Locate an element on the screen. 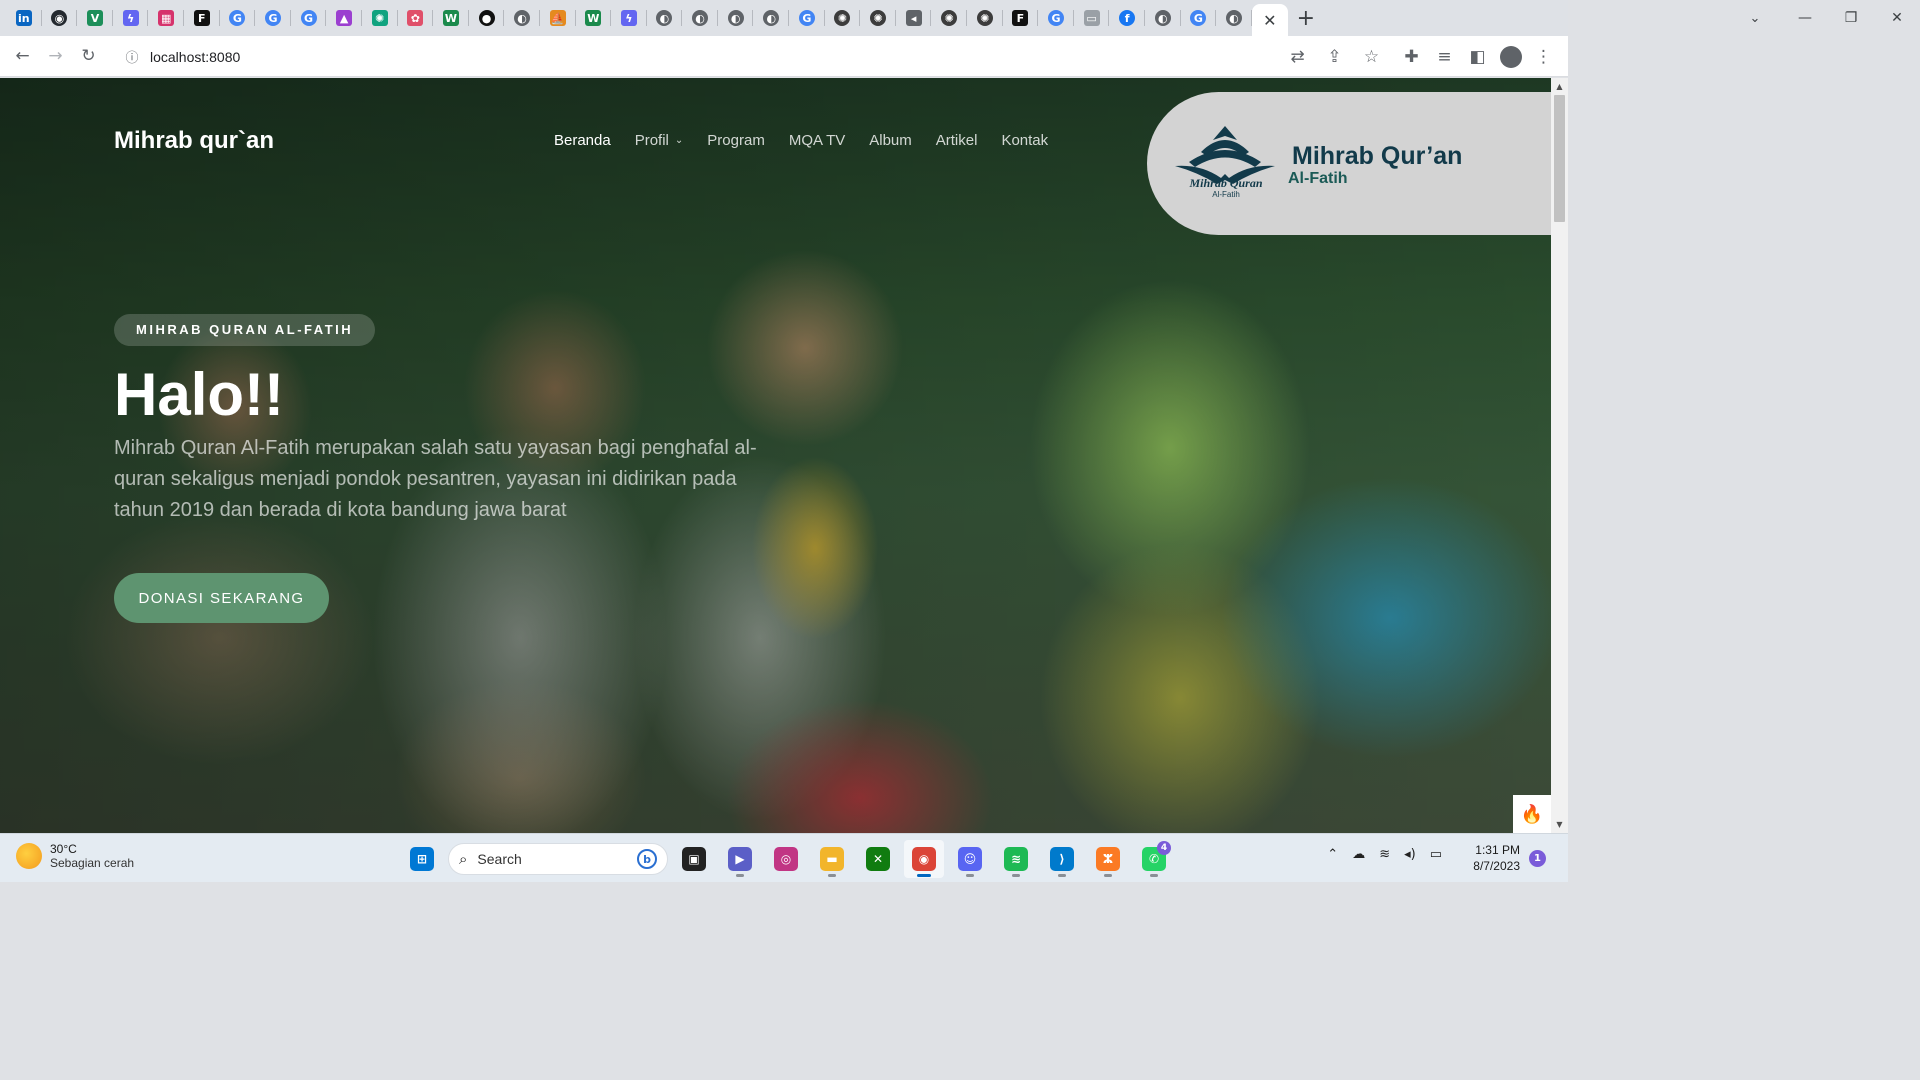  record-app-icon: ● is located at coordinates (486, 18).